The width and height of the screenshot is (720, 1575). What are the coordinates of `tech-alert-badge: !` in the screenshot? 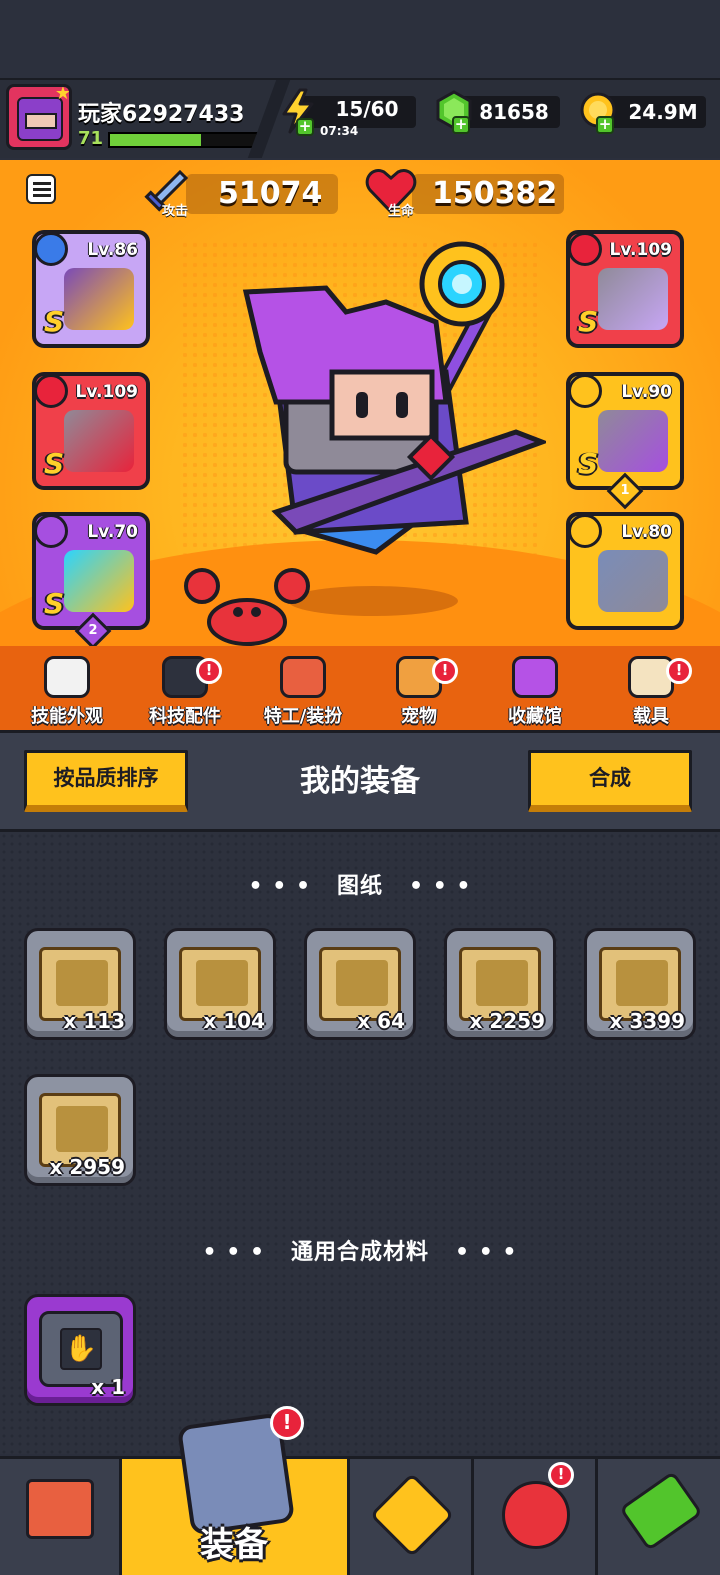 It's located at (209, 671).